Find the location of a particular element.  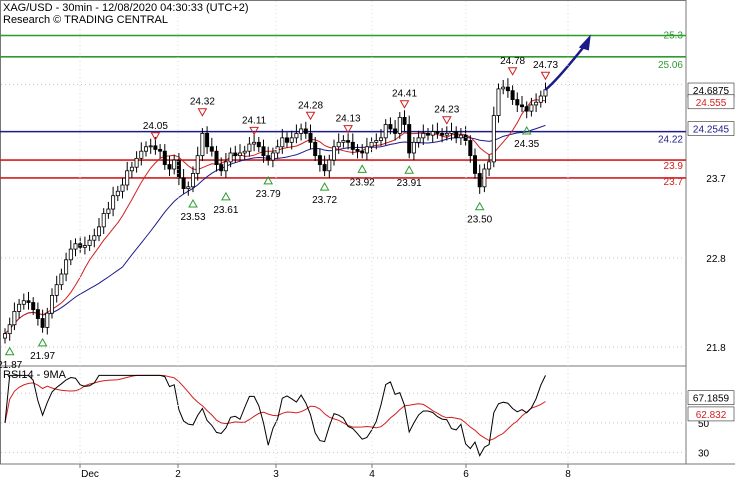

time-tick-label: 8 is located at coordinates (568, 474).